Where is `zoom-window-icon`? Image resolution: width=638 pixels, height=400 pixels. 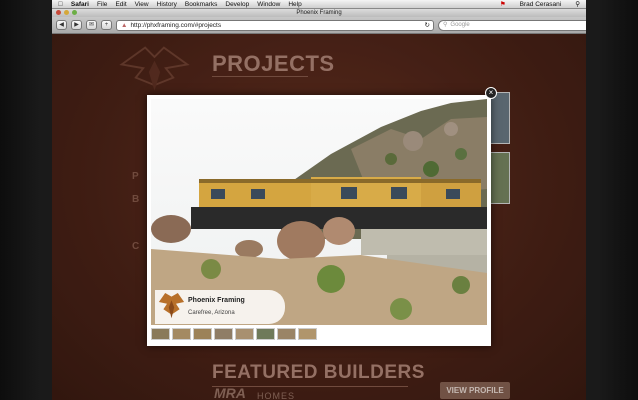
zoom-window-icon is located at coordinates (74, 12).